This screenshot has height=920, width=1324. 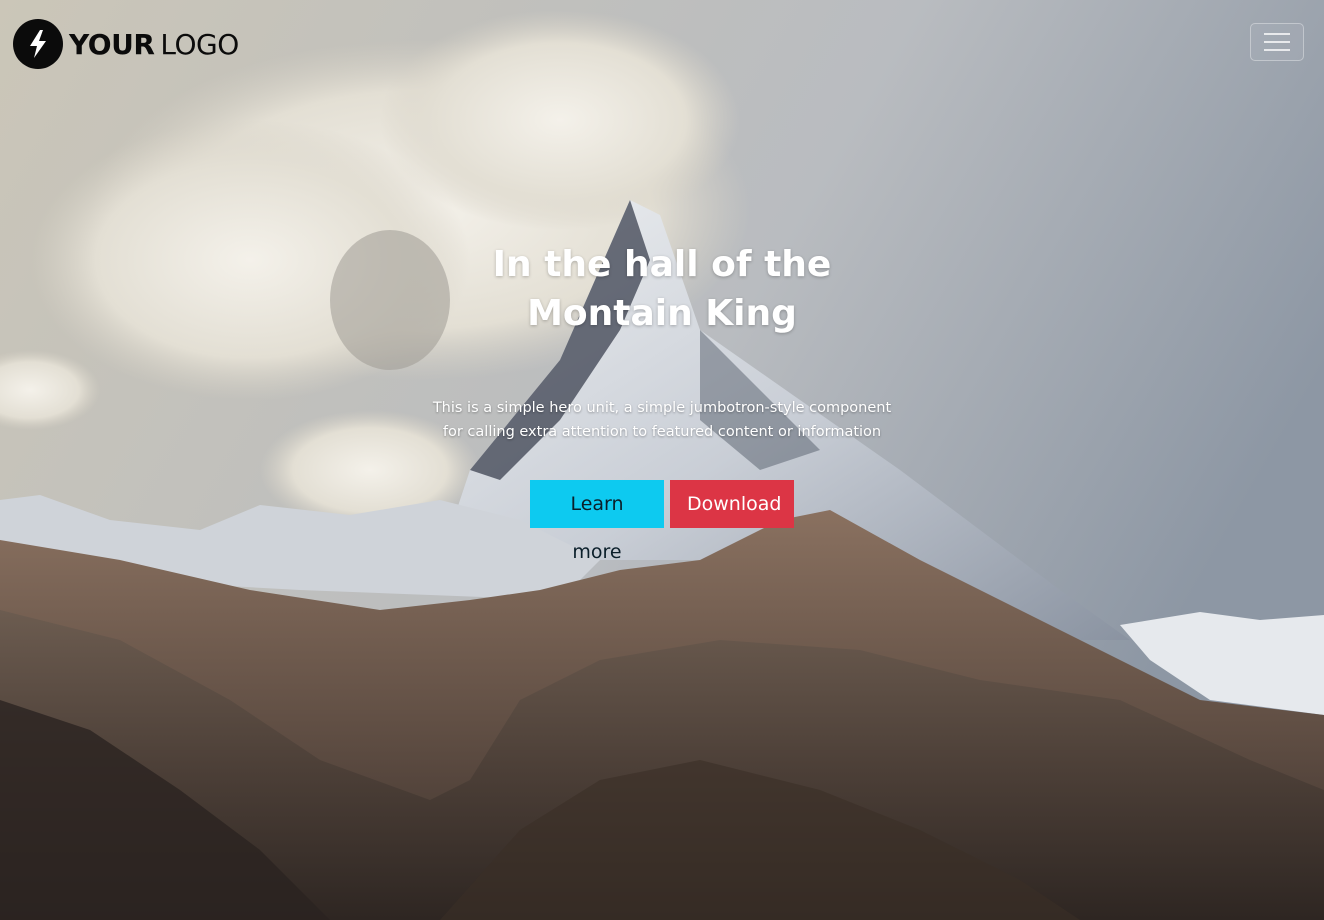 I want to click on lightning-bolt-icon, so click(x=38, y=44).